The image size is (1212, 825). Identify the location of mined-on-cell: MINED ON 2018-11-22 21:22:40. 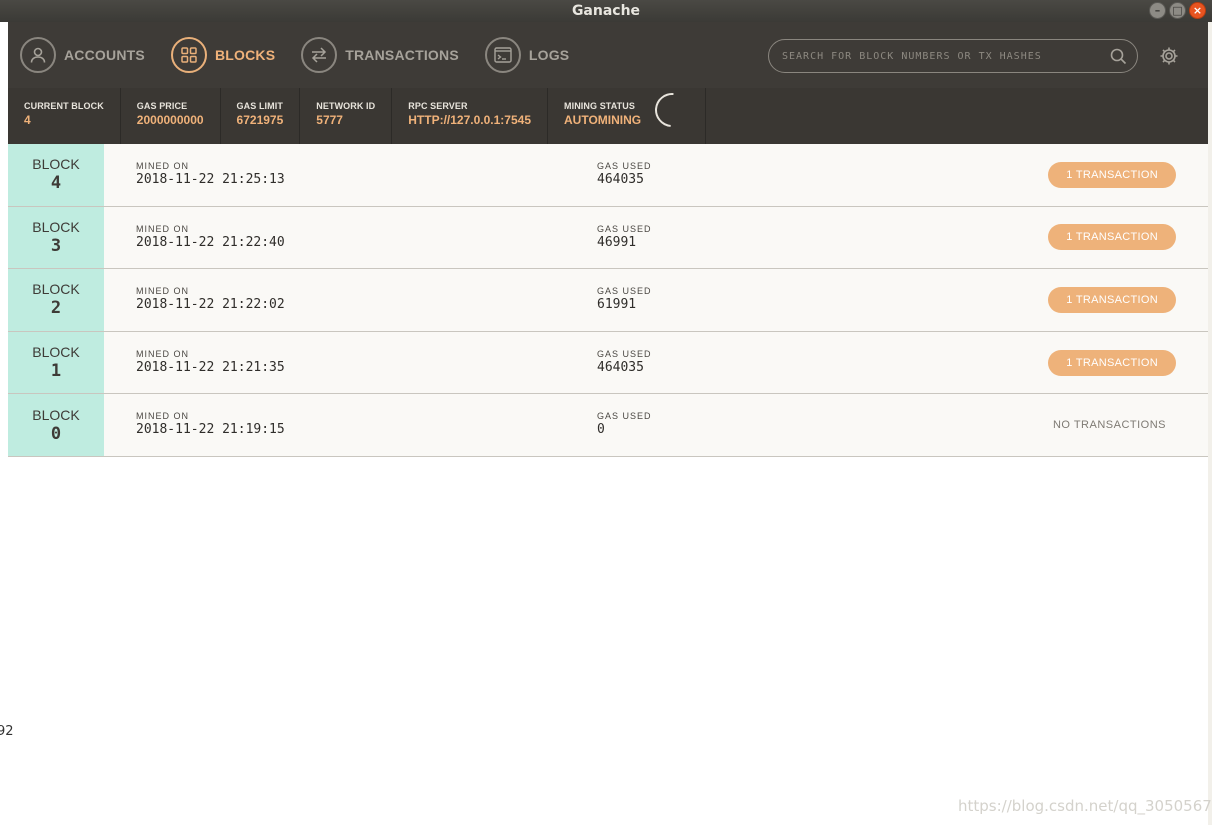
(350, 238).